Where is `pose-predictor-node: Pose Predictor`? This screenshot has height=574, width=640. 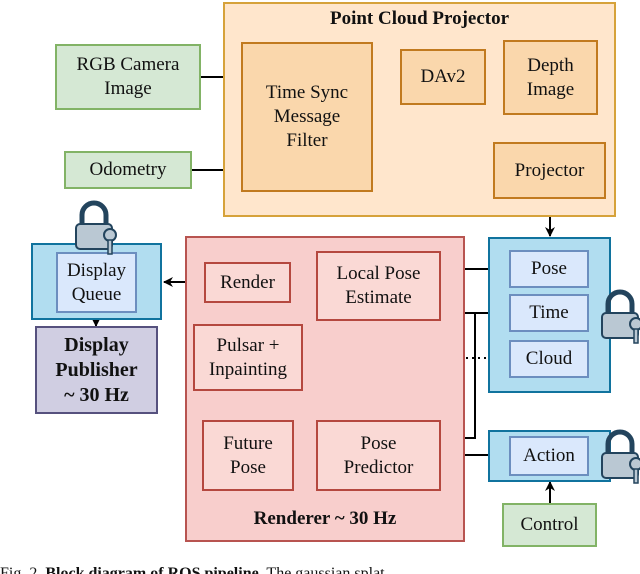
pose-predictor-node: Pose Predictor is located at coordinates (378, 455).